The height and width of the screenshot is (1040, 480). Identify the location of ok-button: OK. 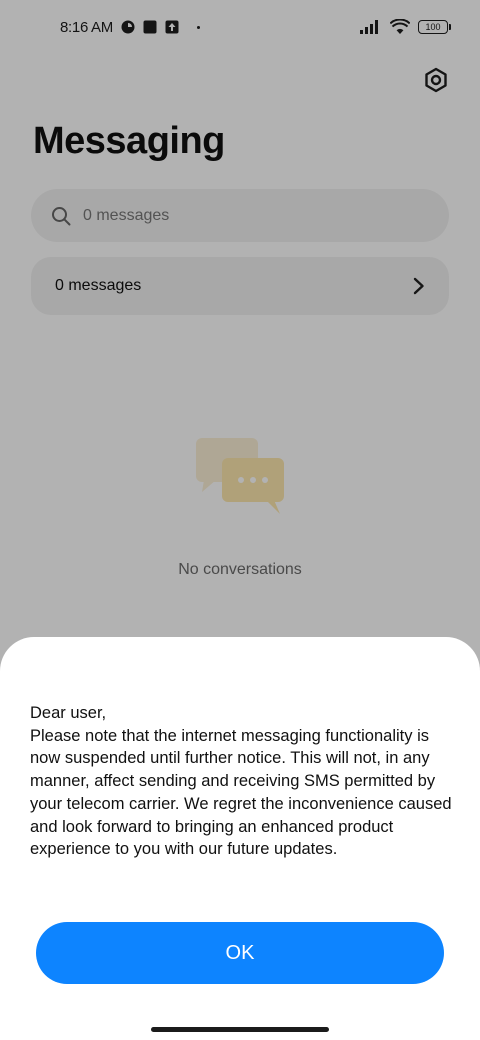
(240, 953).